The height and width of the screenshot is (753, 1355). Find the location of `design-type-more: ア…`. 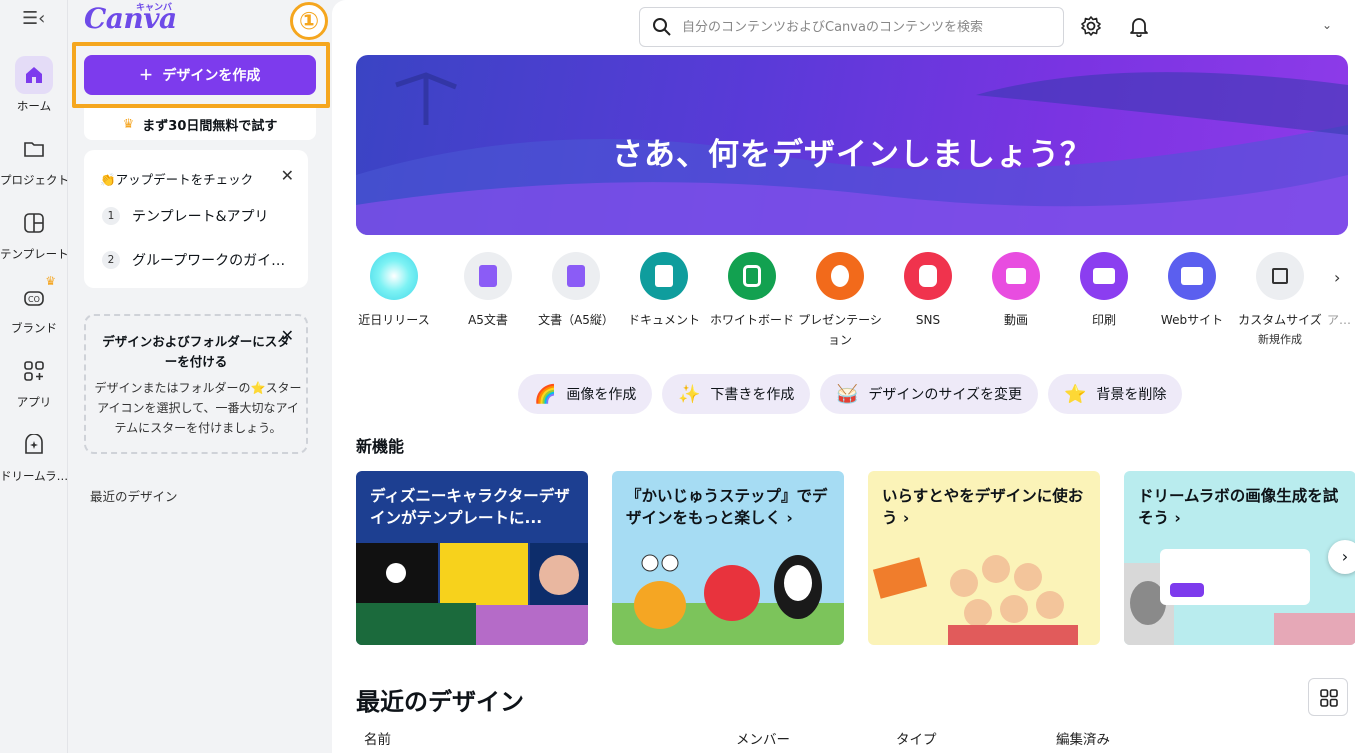

design-type-more: ア… is located at coordinates (1339, 291).